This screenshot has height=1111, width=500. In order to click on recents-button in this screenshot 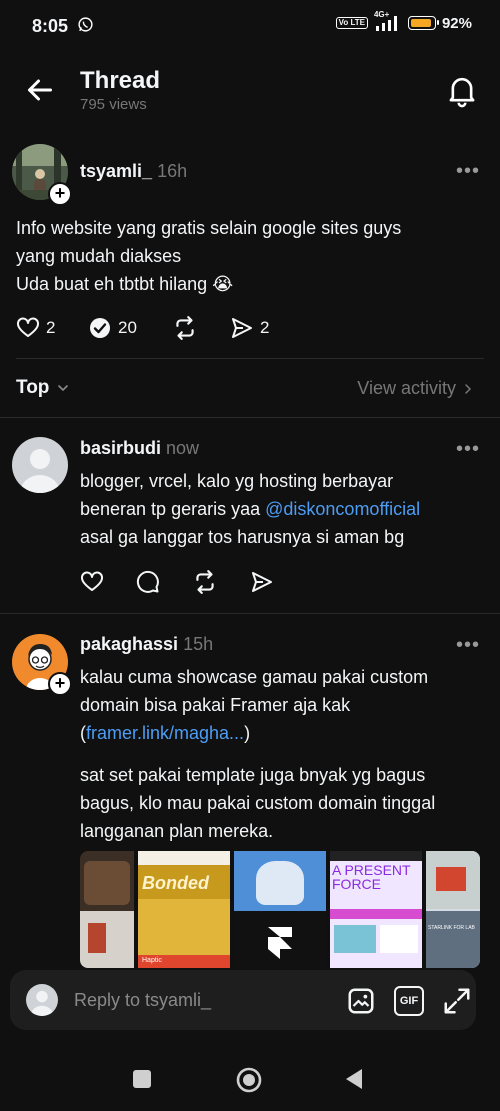, I will do `click(142, 1079)`.